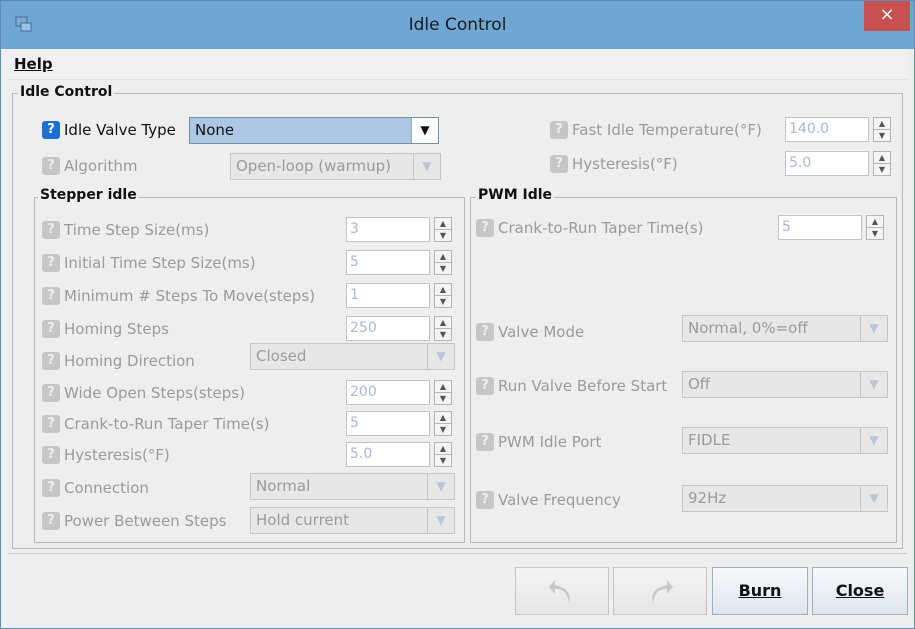 Image resolution: width=915 pixels, height=629 pixels. I want to click on close-label: Close, so click(860, 590).